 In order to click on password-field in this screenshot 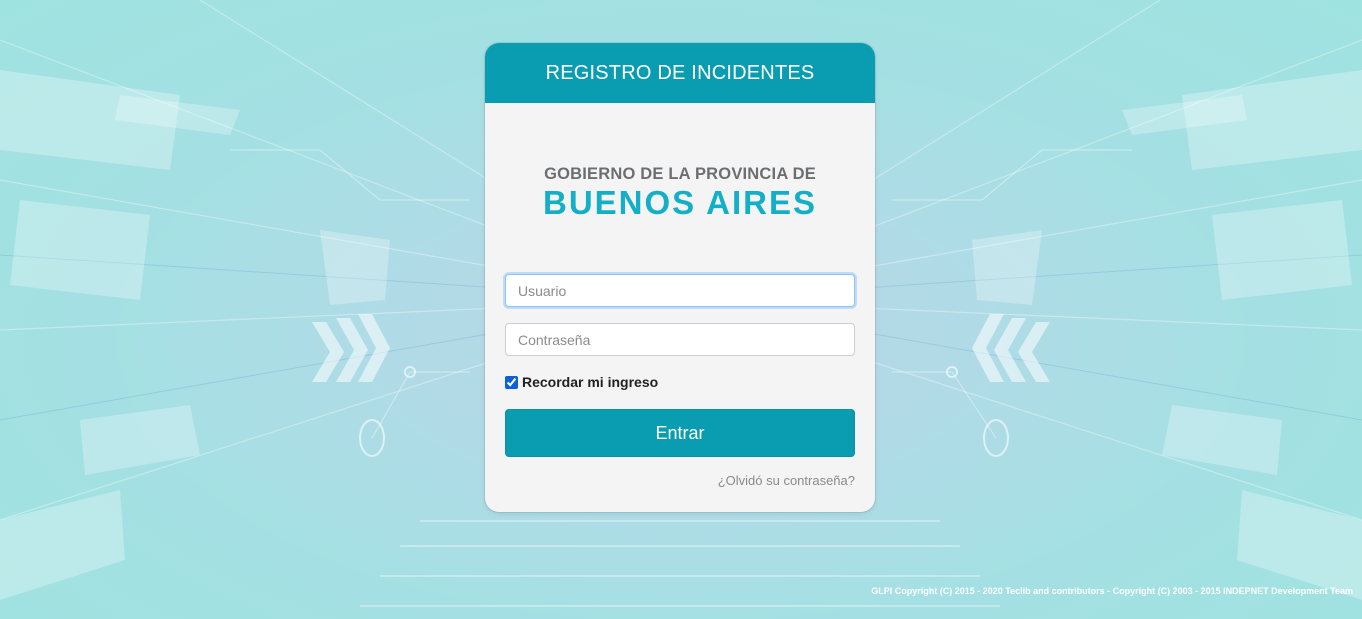, I will do `click(680, 339)`.